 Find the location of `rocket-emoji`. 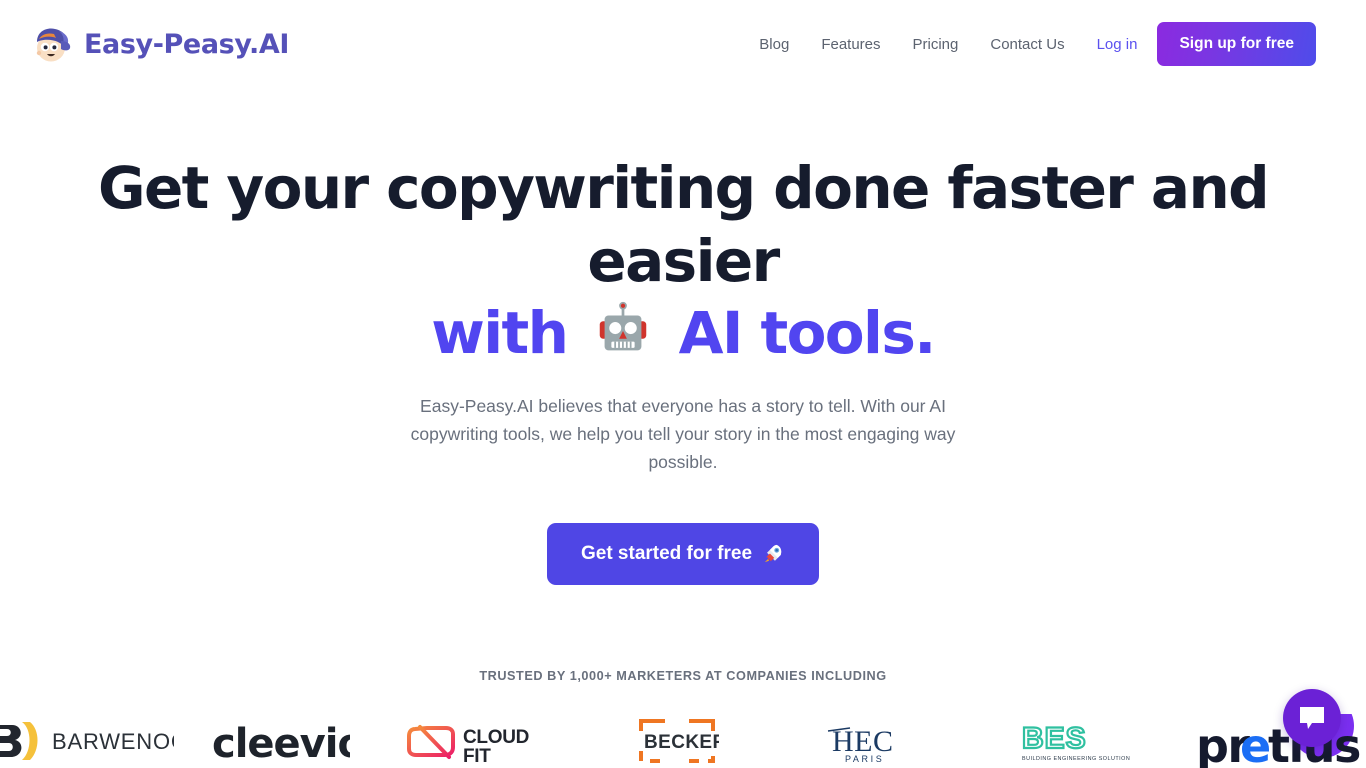

rocket-emoji is located at coordinates (773, 553).